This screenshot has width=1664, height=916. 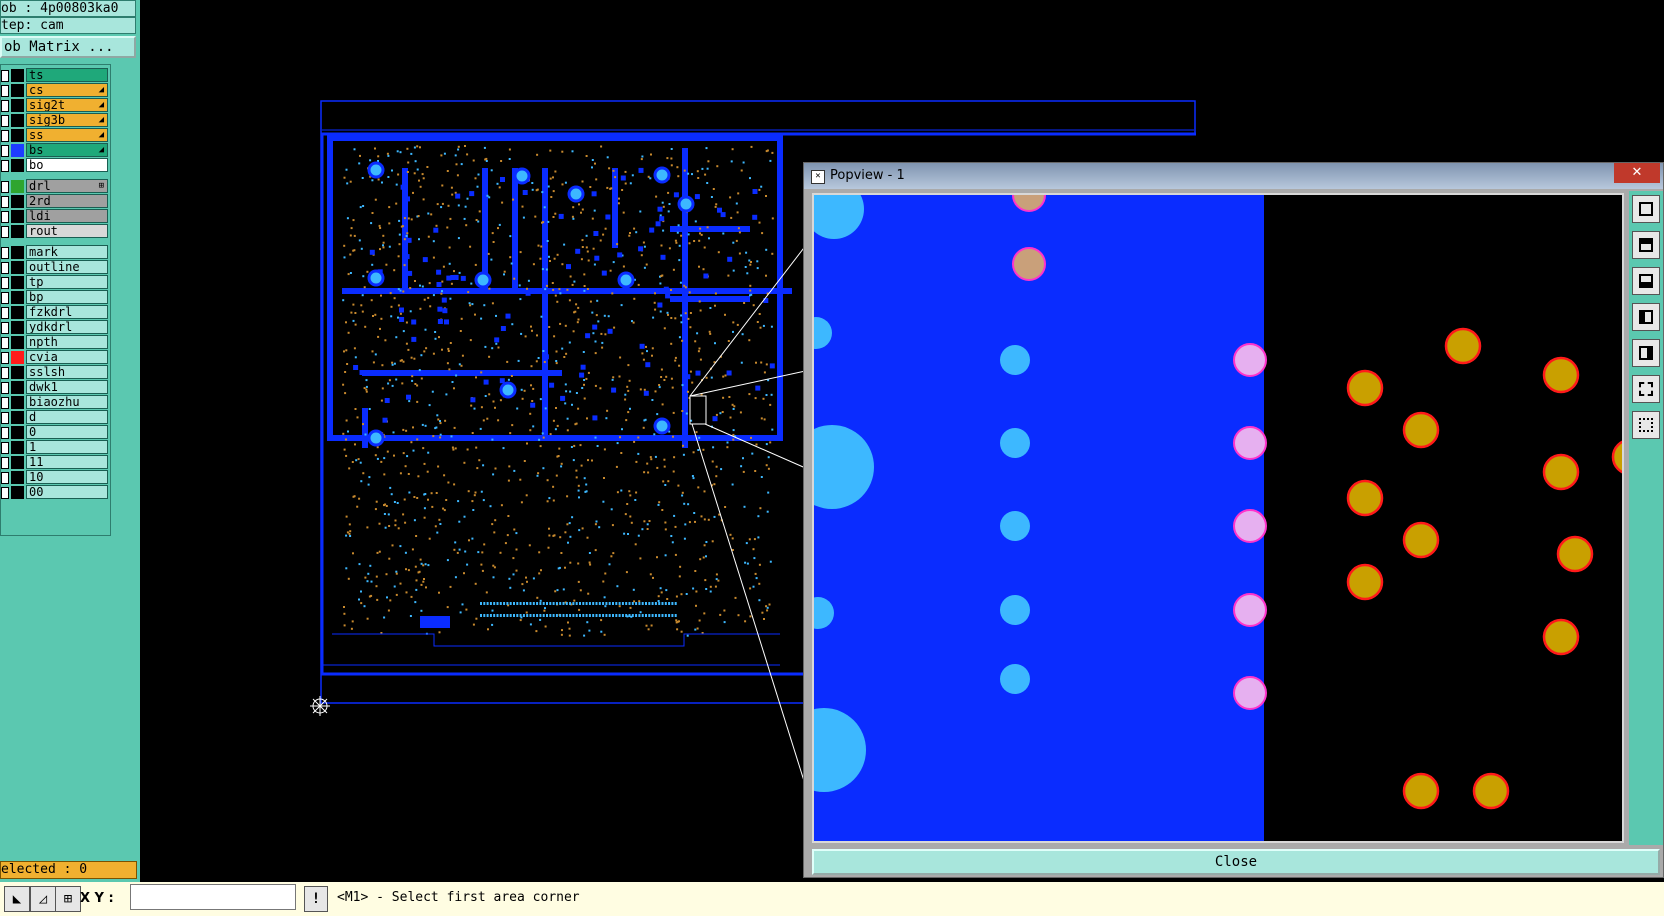 I want to click on layer-name: biaozhu, so click(x=67, y=402).